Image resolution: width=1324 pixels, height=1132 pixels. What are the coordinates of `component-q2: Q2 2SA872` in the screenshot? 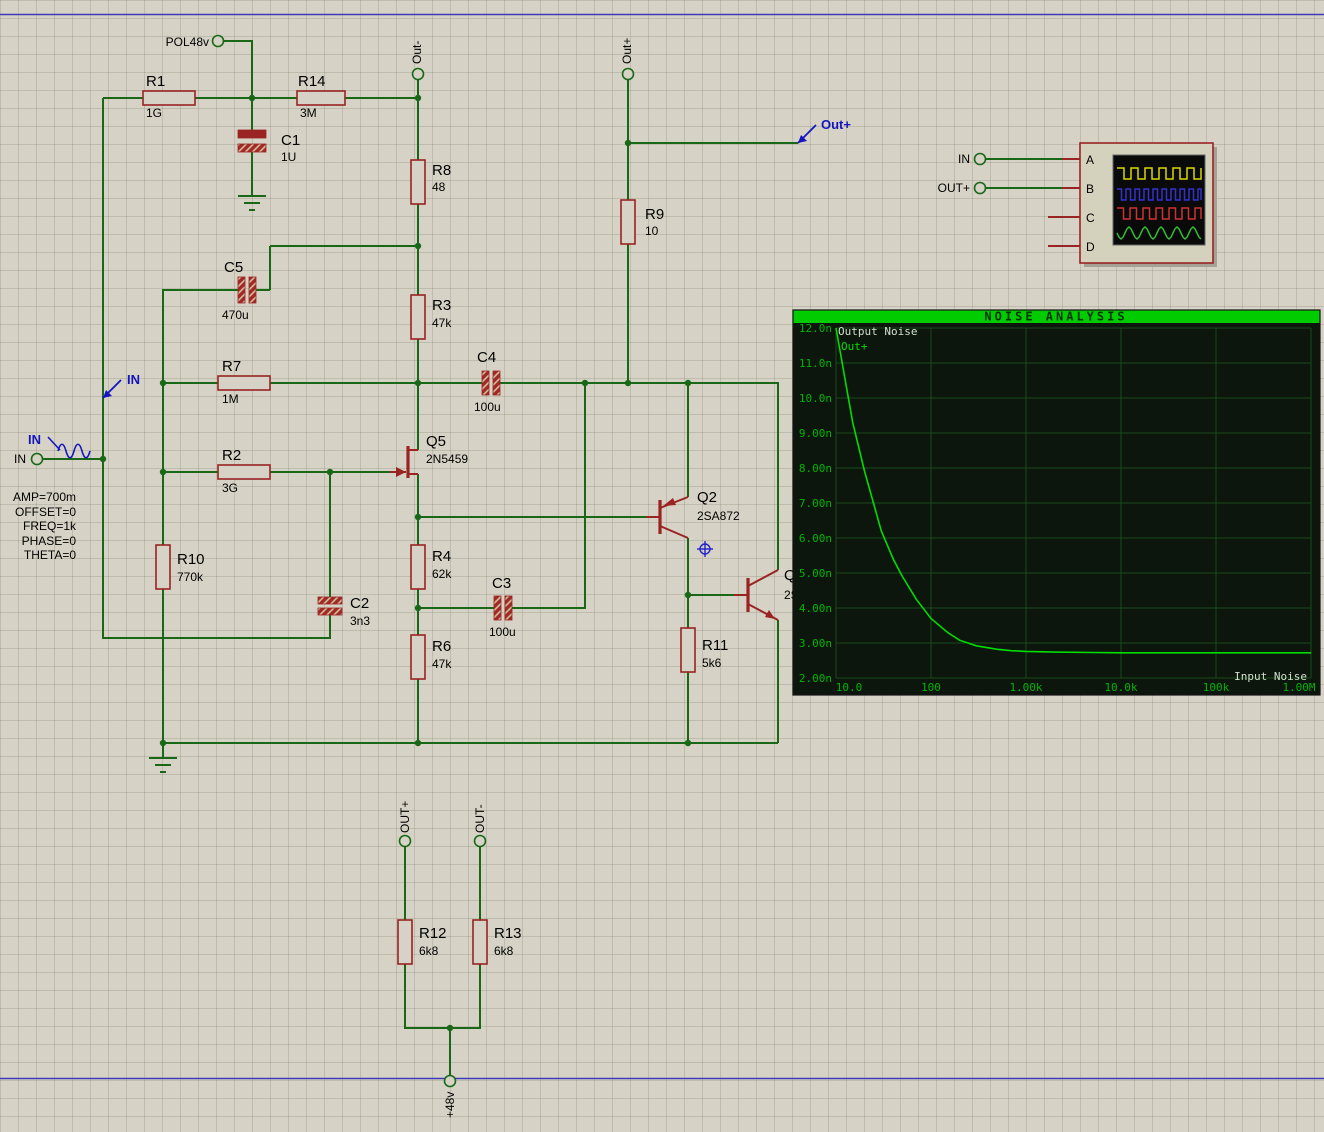 It's located at (693, 514).